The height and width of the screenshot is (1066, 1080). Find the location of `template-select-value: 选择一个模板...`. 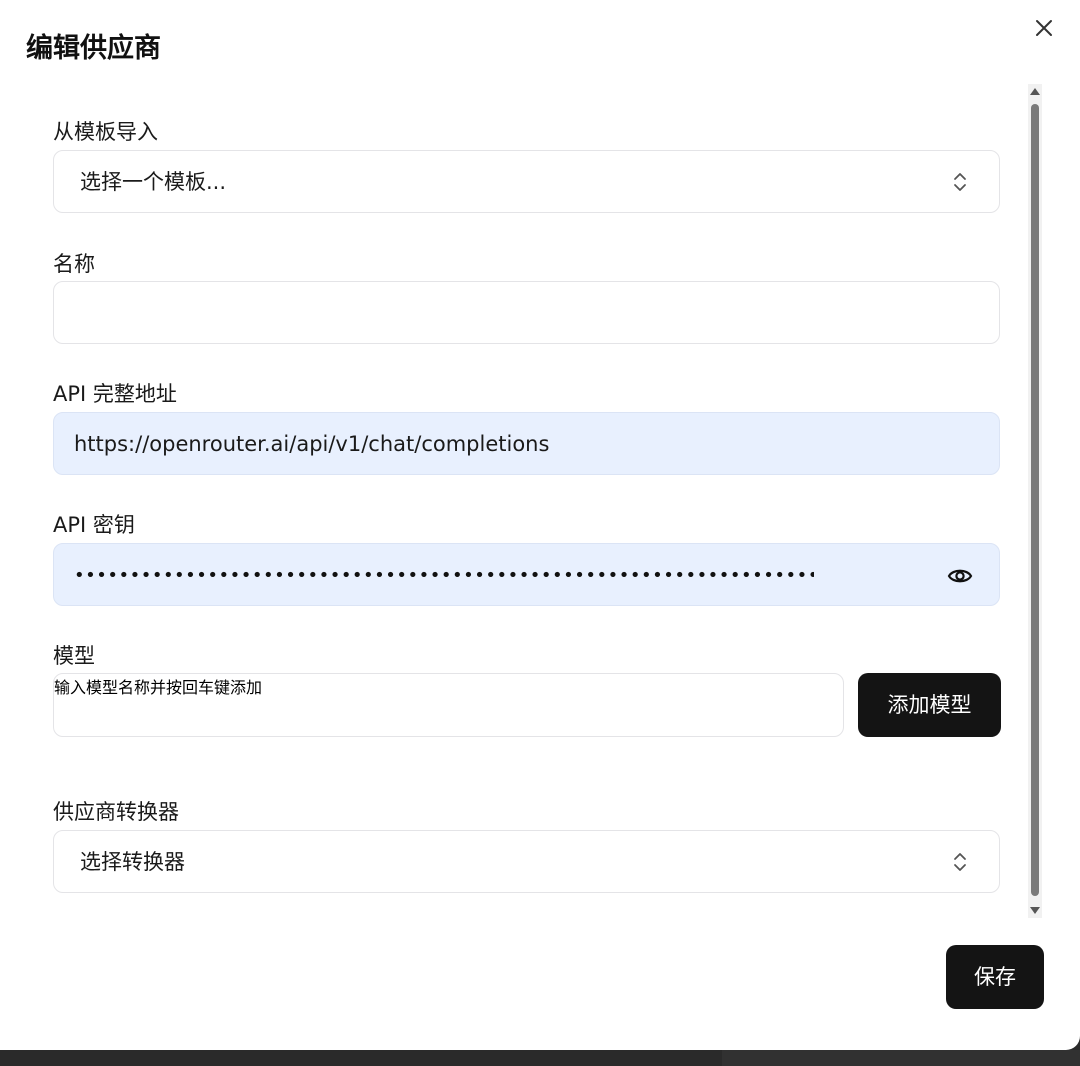

template-select-value: 选择一个模板... is located at coordinates (153, 182).